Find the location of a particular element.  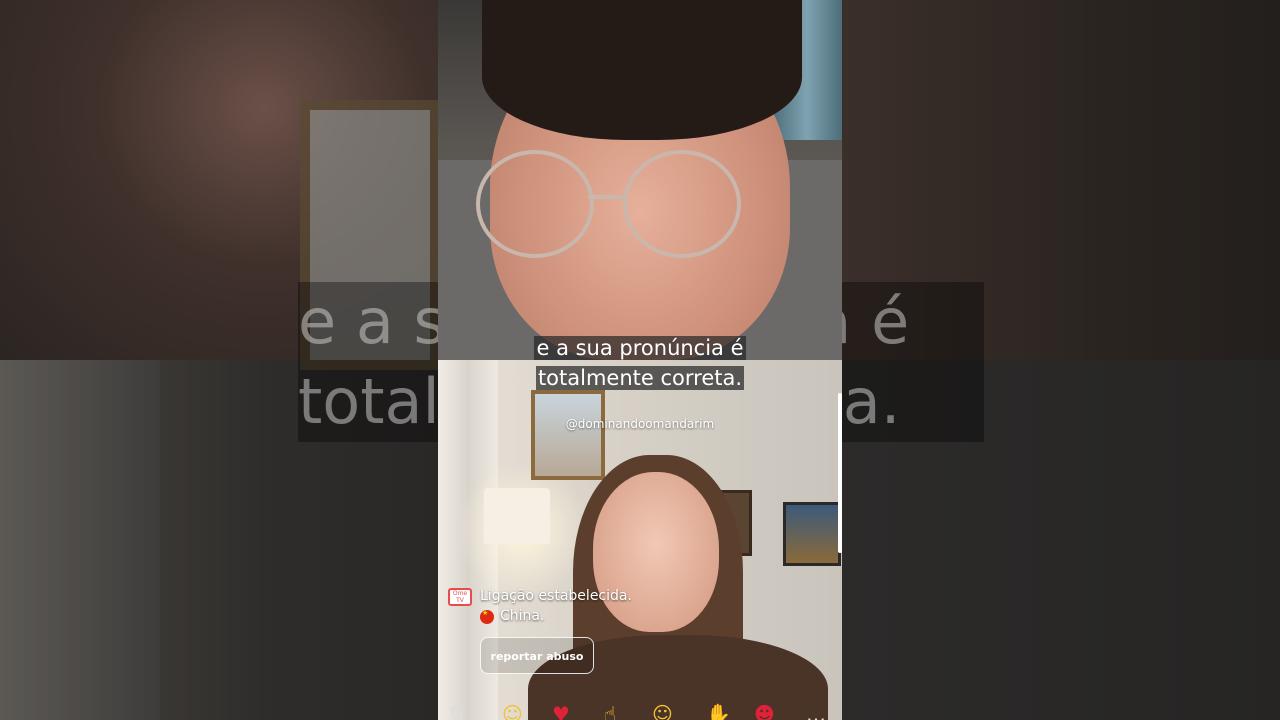

china-flag-icon is located at coordinates (487, 616).